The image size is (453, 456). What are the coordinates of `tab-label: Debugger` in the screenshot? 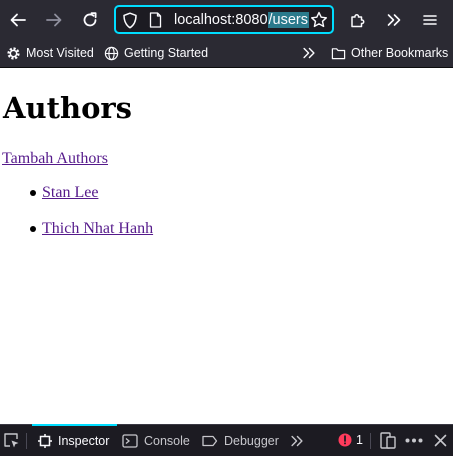 It's located at (251, 440).